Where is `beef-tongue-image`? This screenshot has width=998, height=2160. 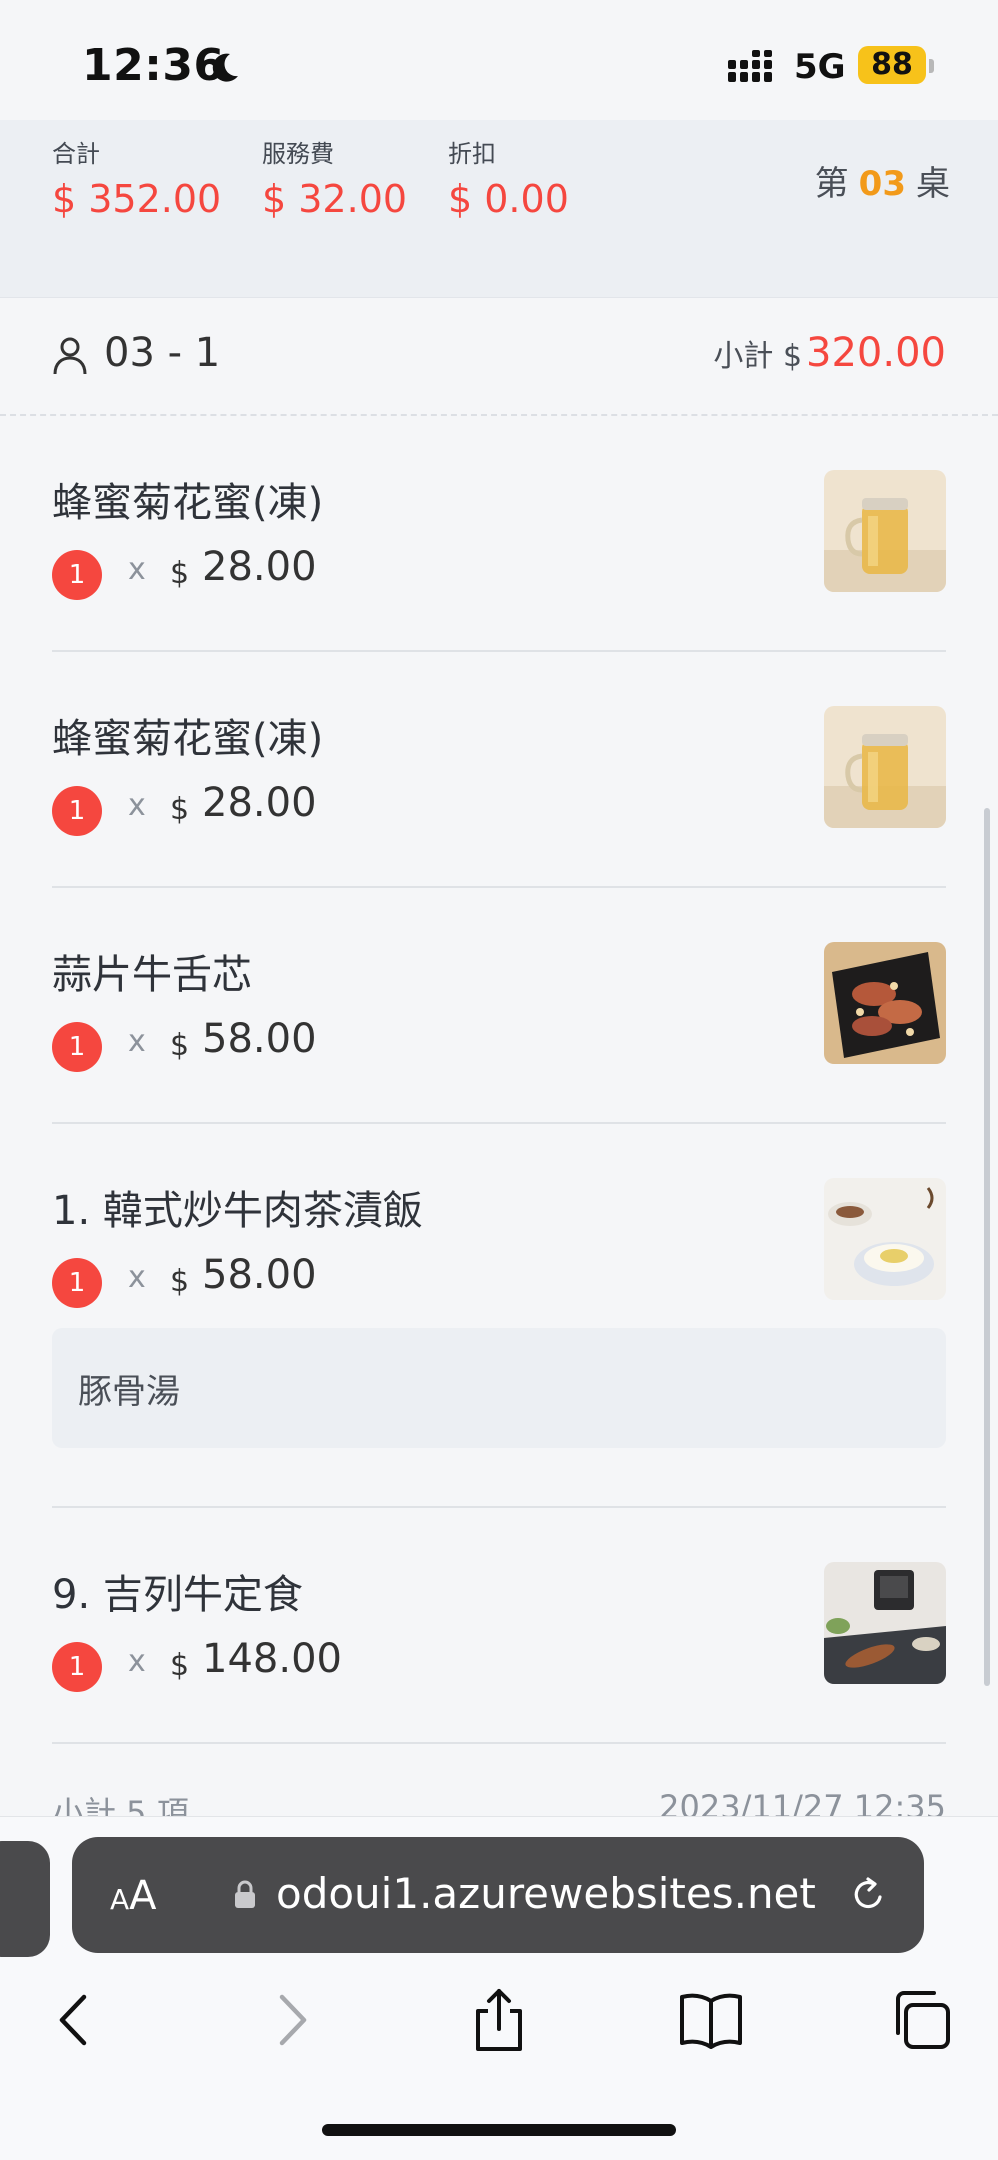
beef-tongue-image is located at coordinates (885, 1003).